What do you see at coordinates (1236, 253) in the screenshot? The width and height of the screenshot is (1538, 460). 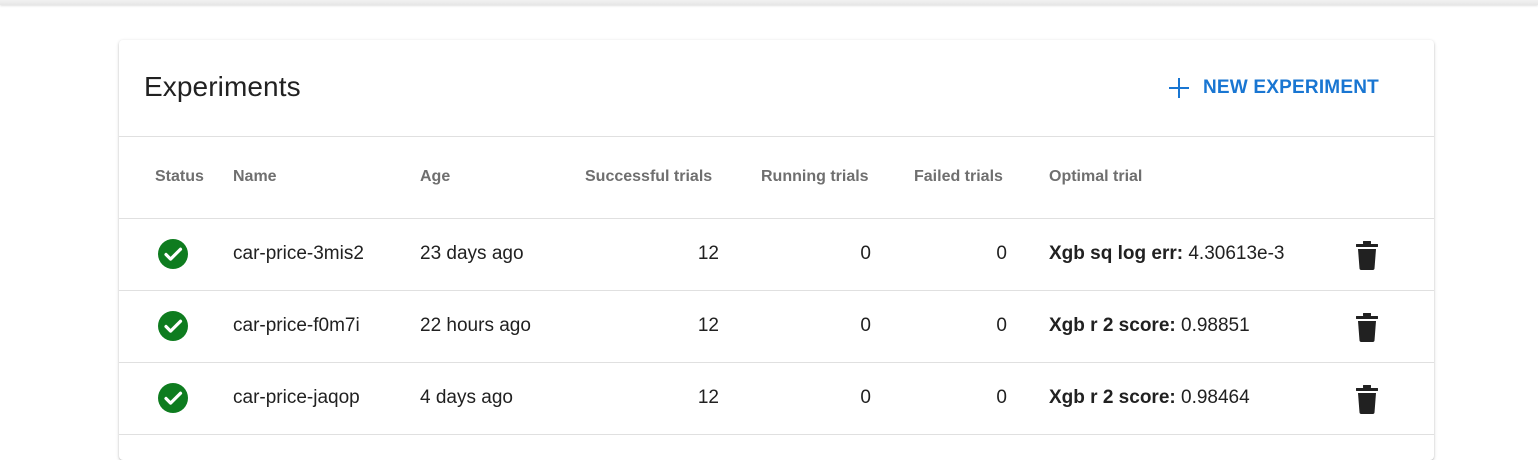 I see `optimal-metric-value: 4.30613e-3` at bounding box center [1236, 253].